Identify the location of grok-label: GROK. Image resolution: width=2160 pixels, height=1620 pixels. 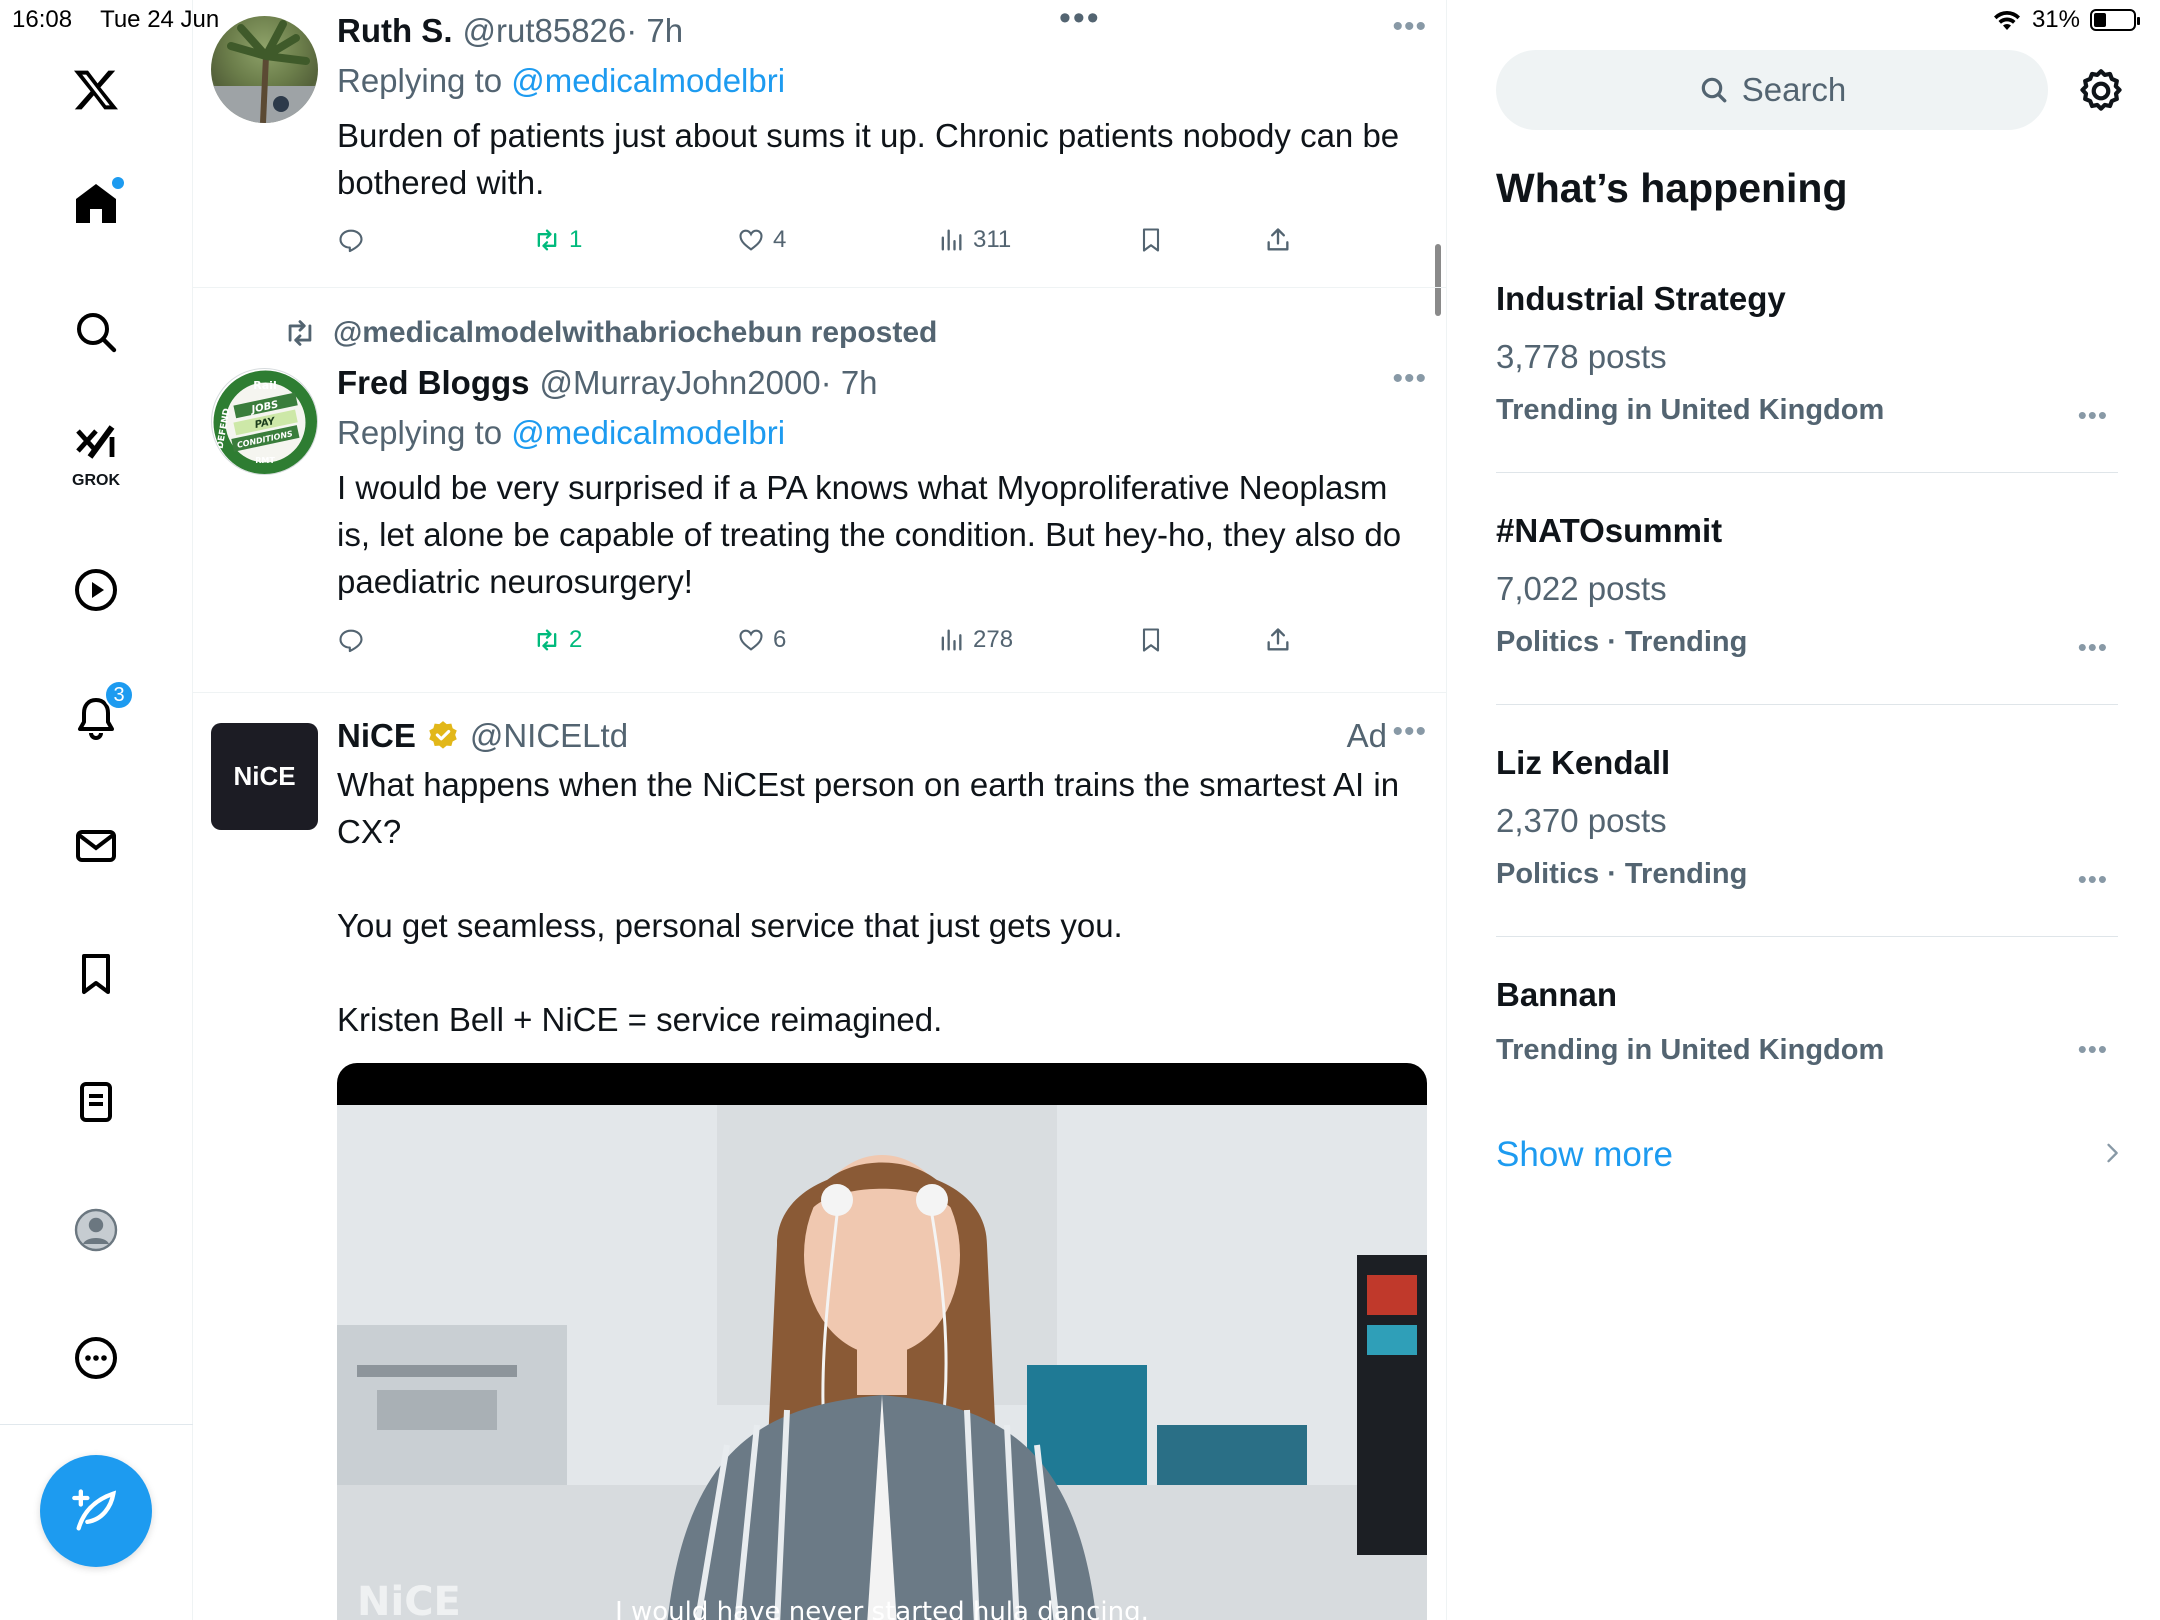
(96, 480).